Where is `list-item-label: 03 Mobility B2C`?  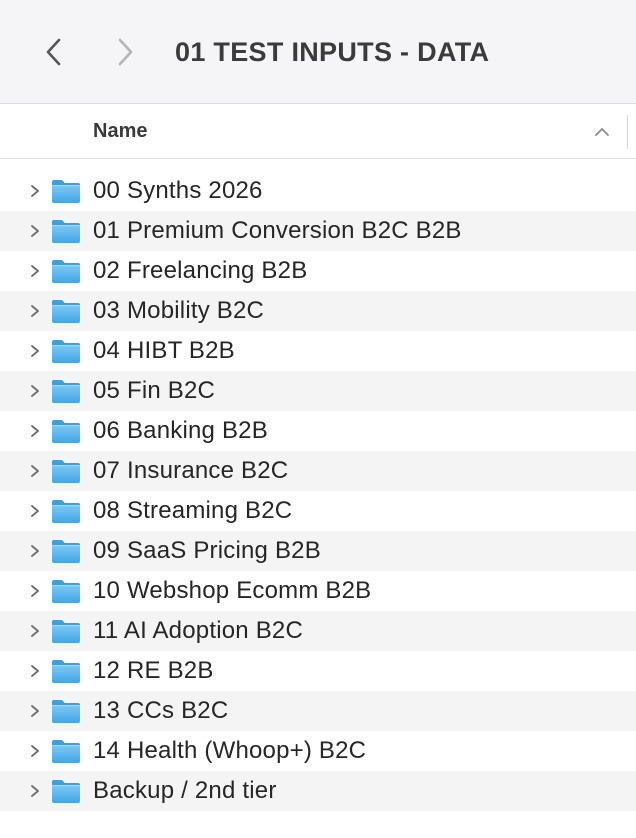
list-item-label: 03 Mobility B2C is located at coordinates (179, 310).